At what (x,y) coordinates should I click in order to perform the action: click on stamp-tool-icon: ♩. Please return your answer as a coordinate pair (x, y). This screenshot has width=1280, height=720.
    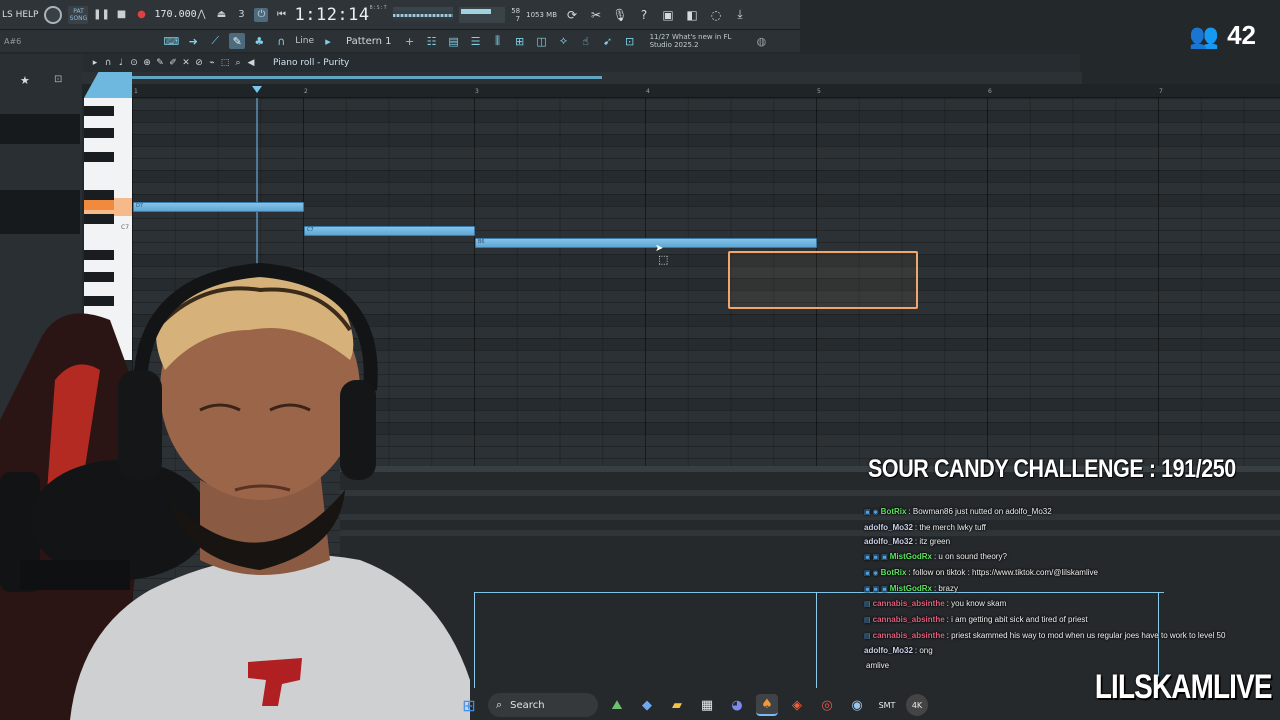
    Looking at the image, I should click on (121, 63).